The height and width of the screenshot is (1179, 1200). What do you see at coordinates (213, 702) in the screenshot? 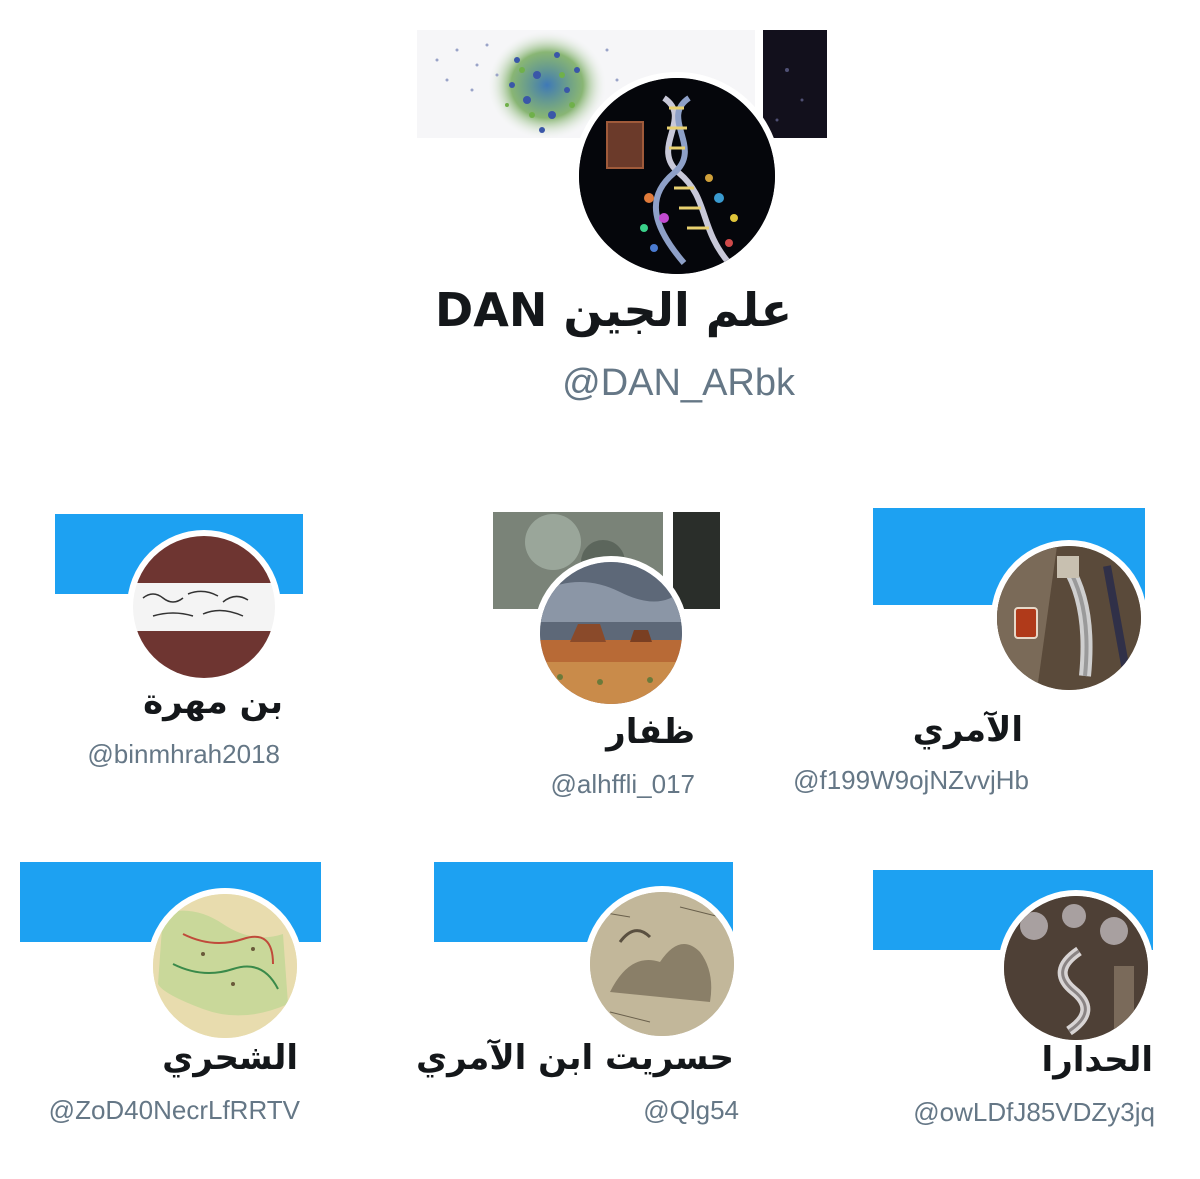
I see `account-name: بن مهرة` at bounding box center [213, 702].